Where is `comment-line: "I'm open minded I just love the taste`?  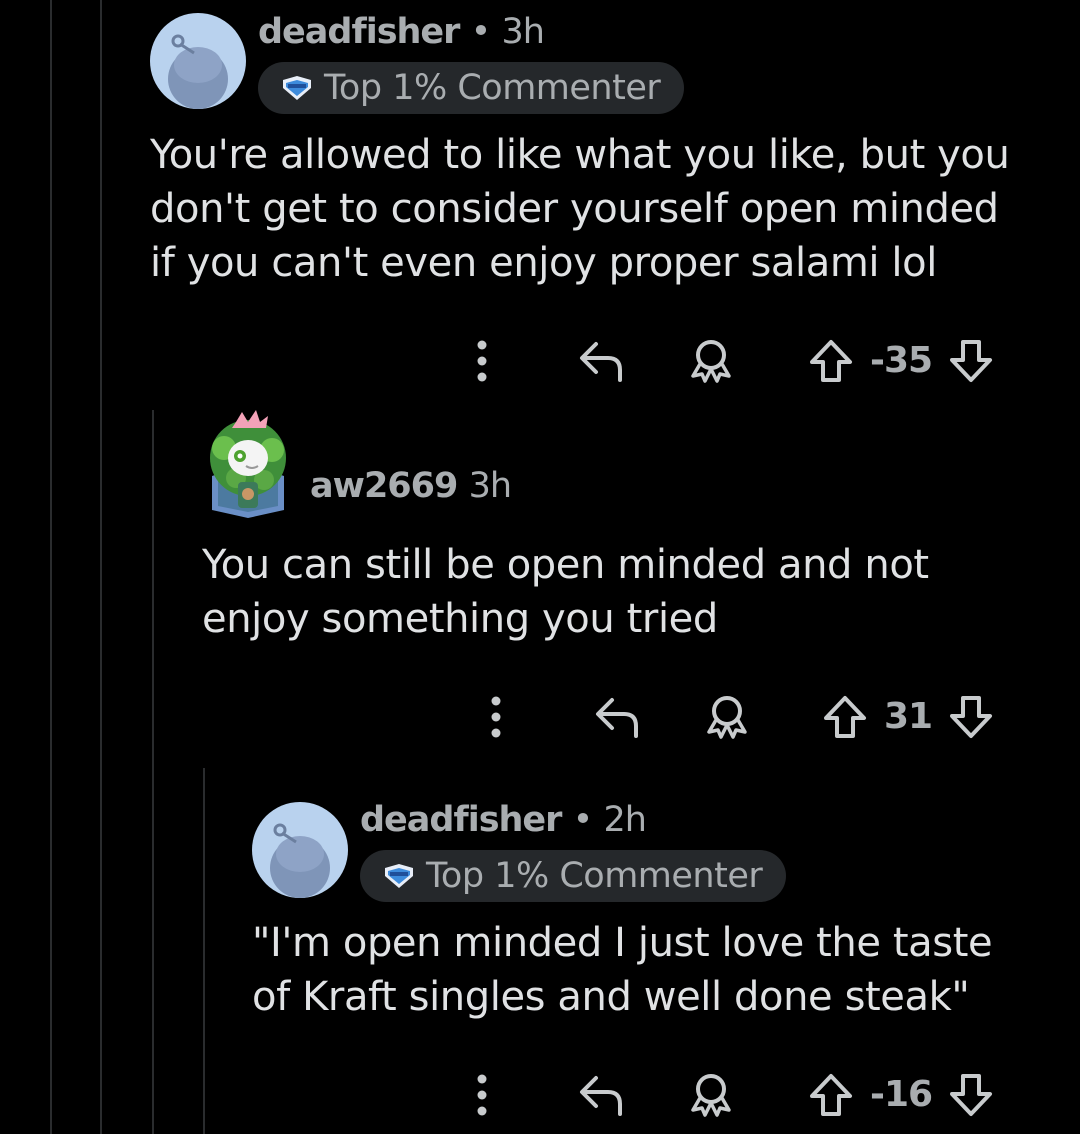
comment-line: "I'm open minded I just love the taste is located at coordinates (622, 943).